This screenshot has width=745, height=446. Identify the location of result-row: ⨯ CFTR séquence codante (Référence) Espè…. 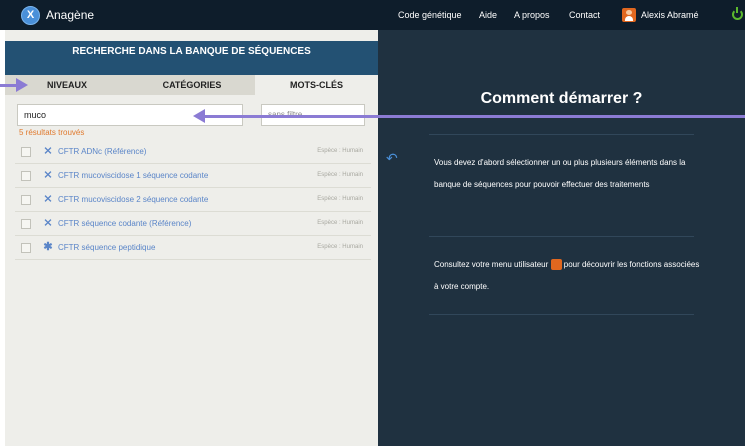
(193, 224).